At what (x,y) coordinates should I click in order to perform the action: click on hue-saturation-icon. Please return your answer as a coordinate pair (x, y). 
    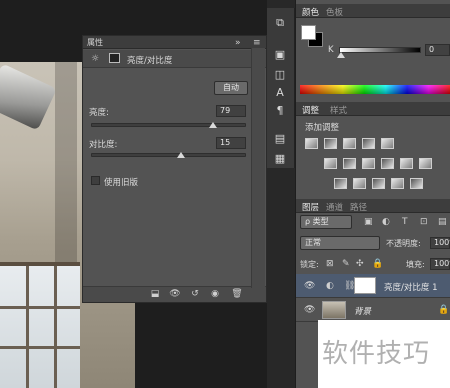
    Looking at the image, I should click on (330, 163).